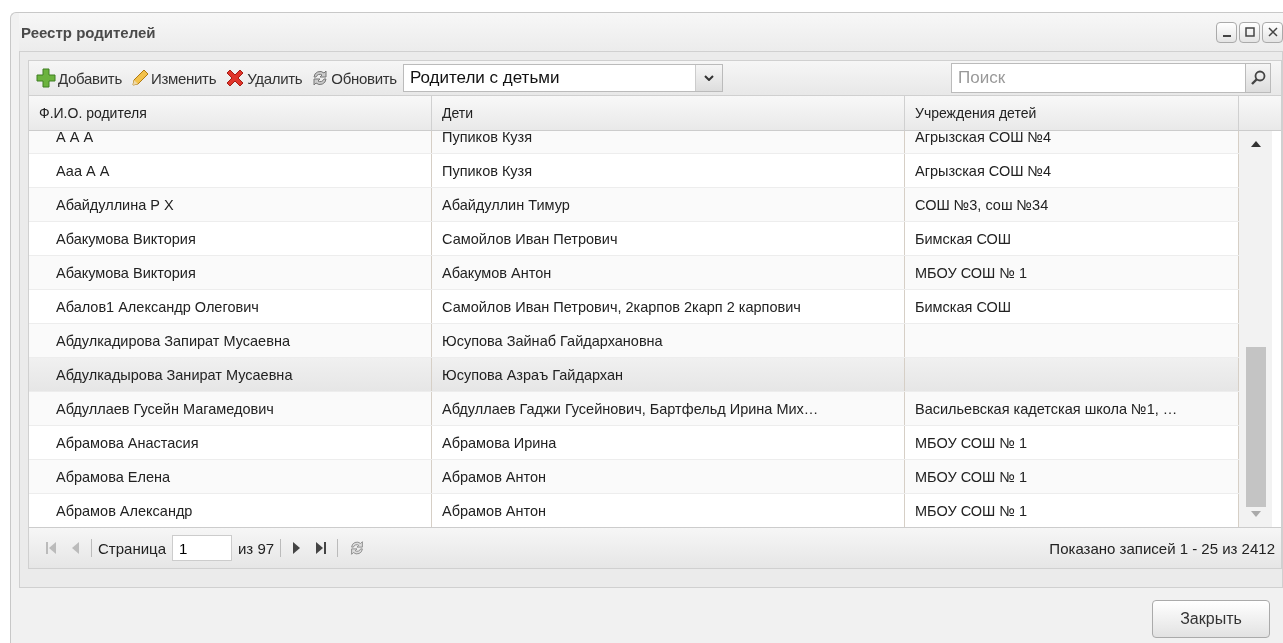 This screenshot has height=643, width=1283. I want to click on table-row: Абалов1 Александр Олегович Самойлов Иван Петрович, 2карпов 2карп 2 карпович Бимская СОШ, so click(634, 307).